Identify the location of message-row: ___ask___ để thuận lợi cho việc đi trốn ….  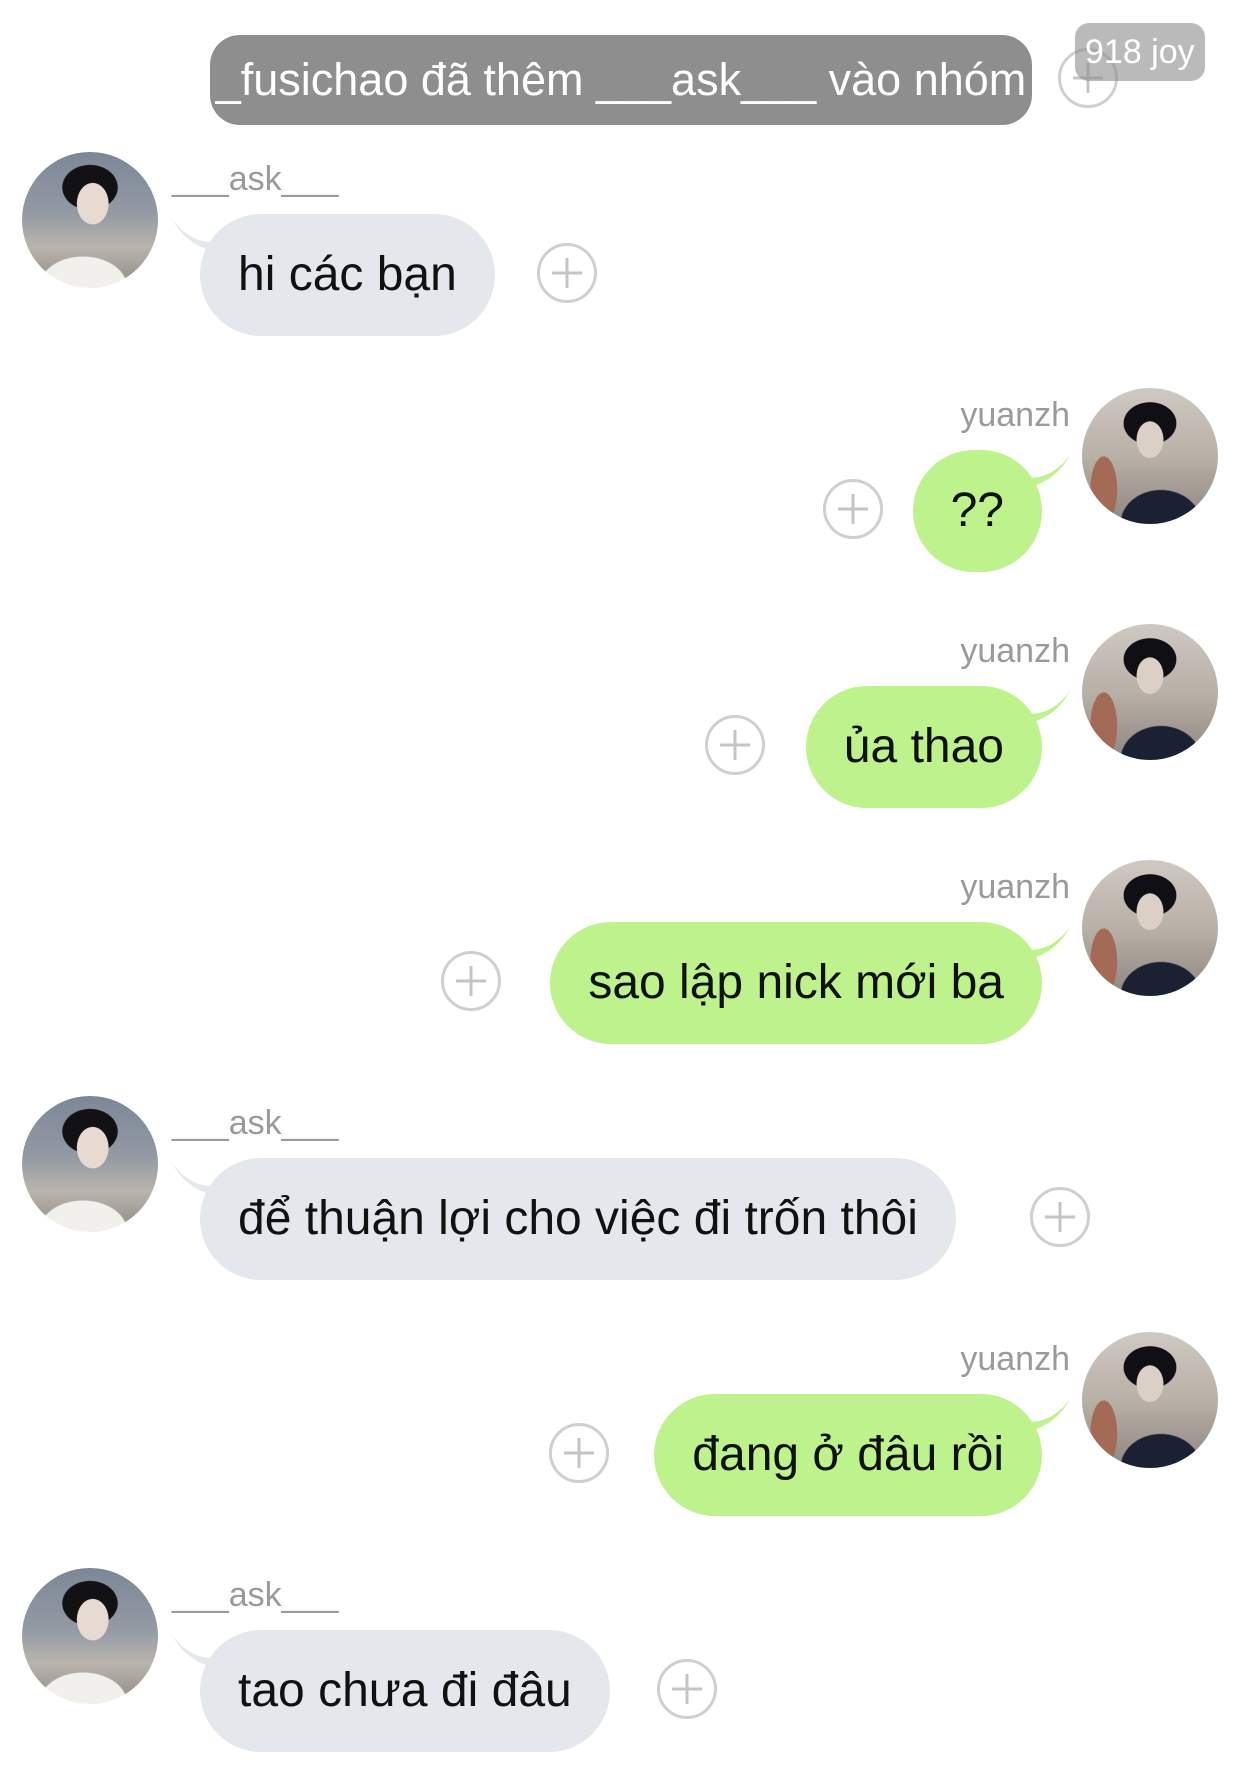
(621, 1188).